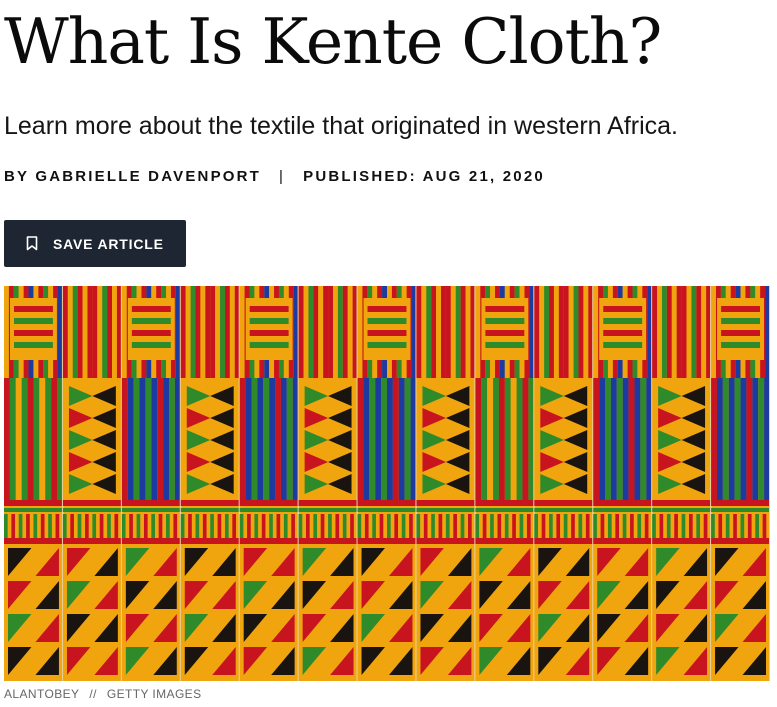 Image resolution: width=777 pixels, height=707 pixels. I want to click on save-article-button: SAVE ARTICLE, so click(95, 243).